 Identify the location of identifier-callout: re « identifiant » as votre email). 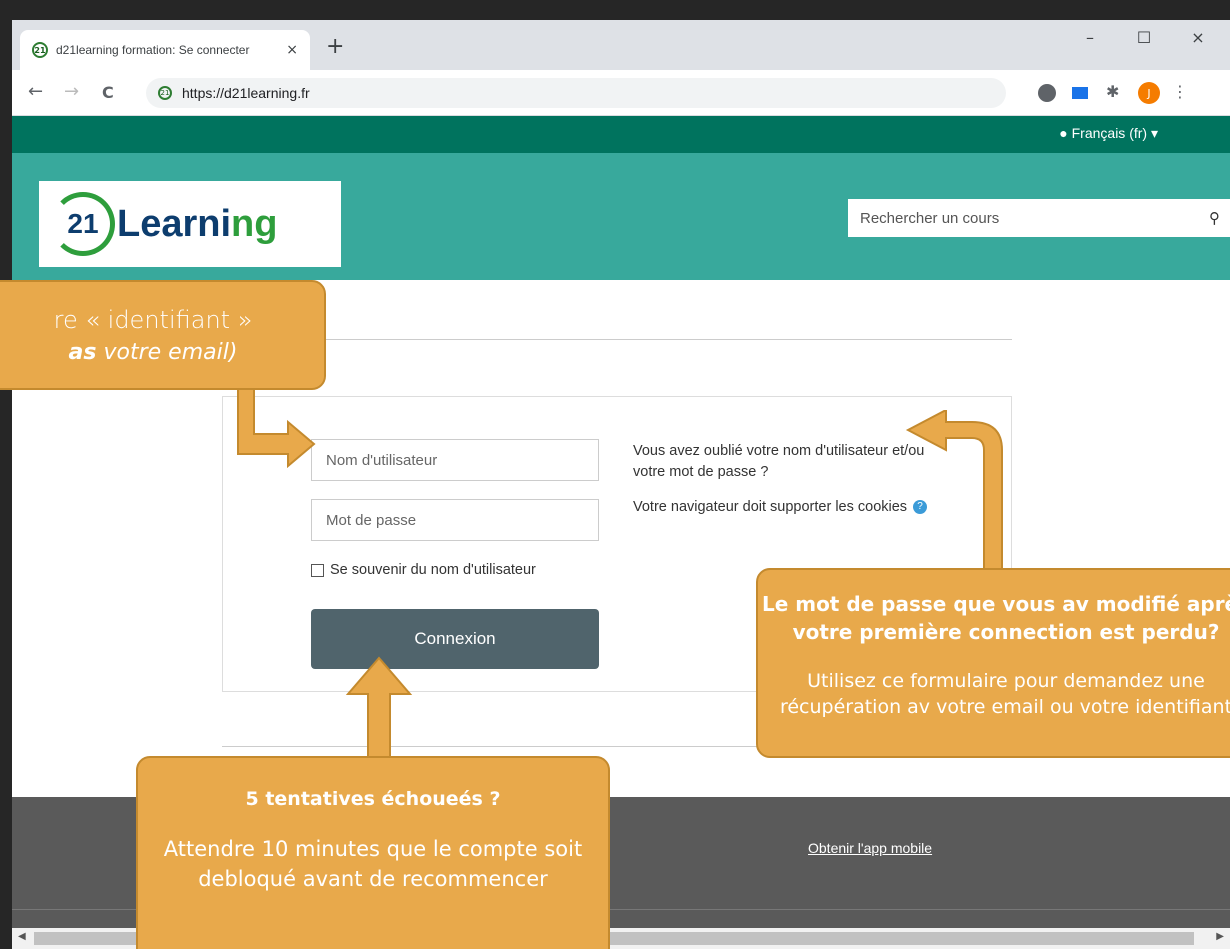
(163, 335).